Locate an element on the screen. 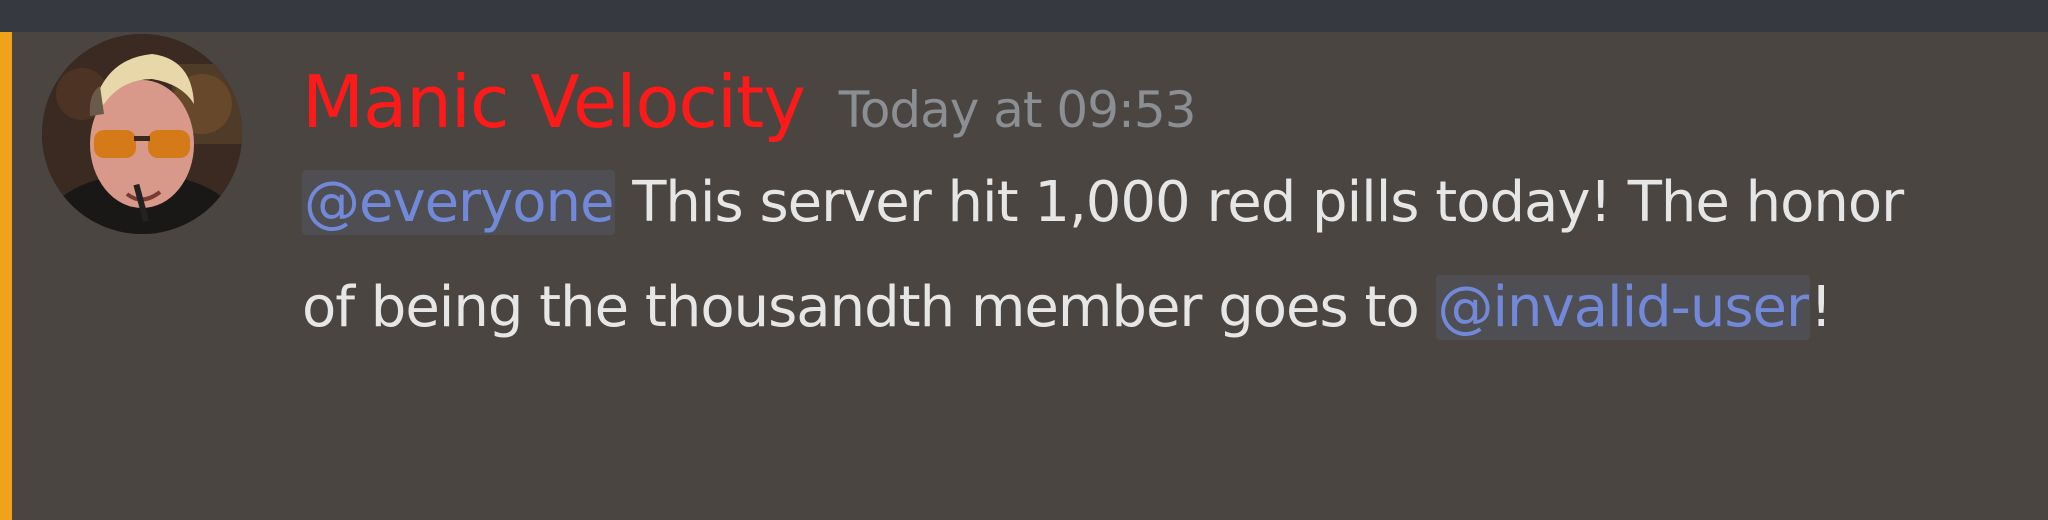  mention-highlight-bar is located at coordinates (6, 276).